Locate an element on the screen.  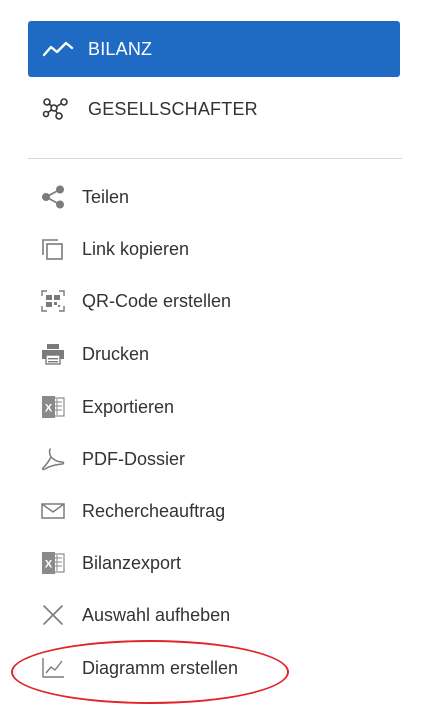
nav-item-gesellschafter: GESELLSCHAFTER is located at coordinates (214, 109).